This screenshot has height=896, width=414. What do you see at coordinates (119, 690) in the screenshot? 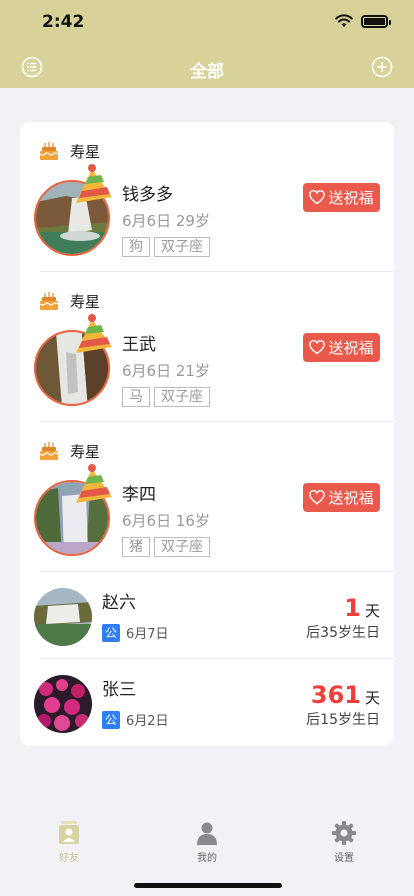
I see `friend-name: 张三` at bounding box center [119, 690].